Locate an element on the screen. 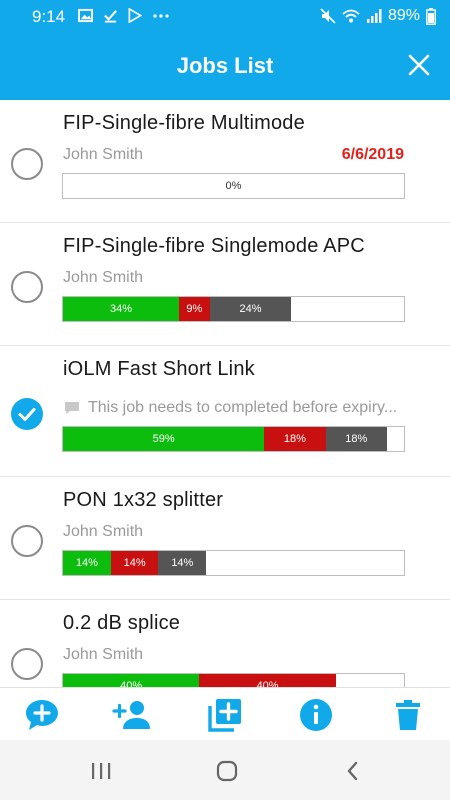  progress-label: 0% is located at coordinates (233, 186).